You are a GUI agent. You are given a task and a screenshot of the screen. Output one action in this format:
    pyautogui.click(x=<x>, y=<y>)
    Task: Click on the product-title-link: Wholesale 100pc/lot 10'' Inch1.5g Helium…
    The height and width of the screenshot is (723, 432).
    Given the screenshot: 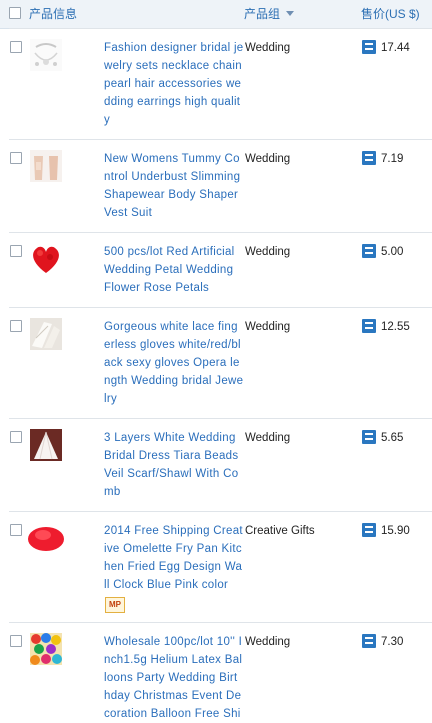 What is the action you would take?
    pyautogui.click(x=174, y=678)
    